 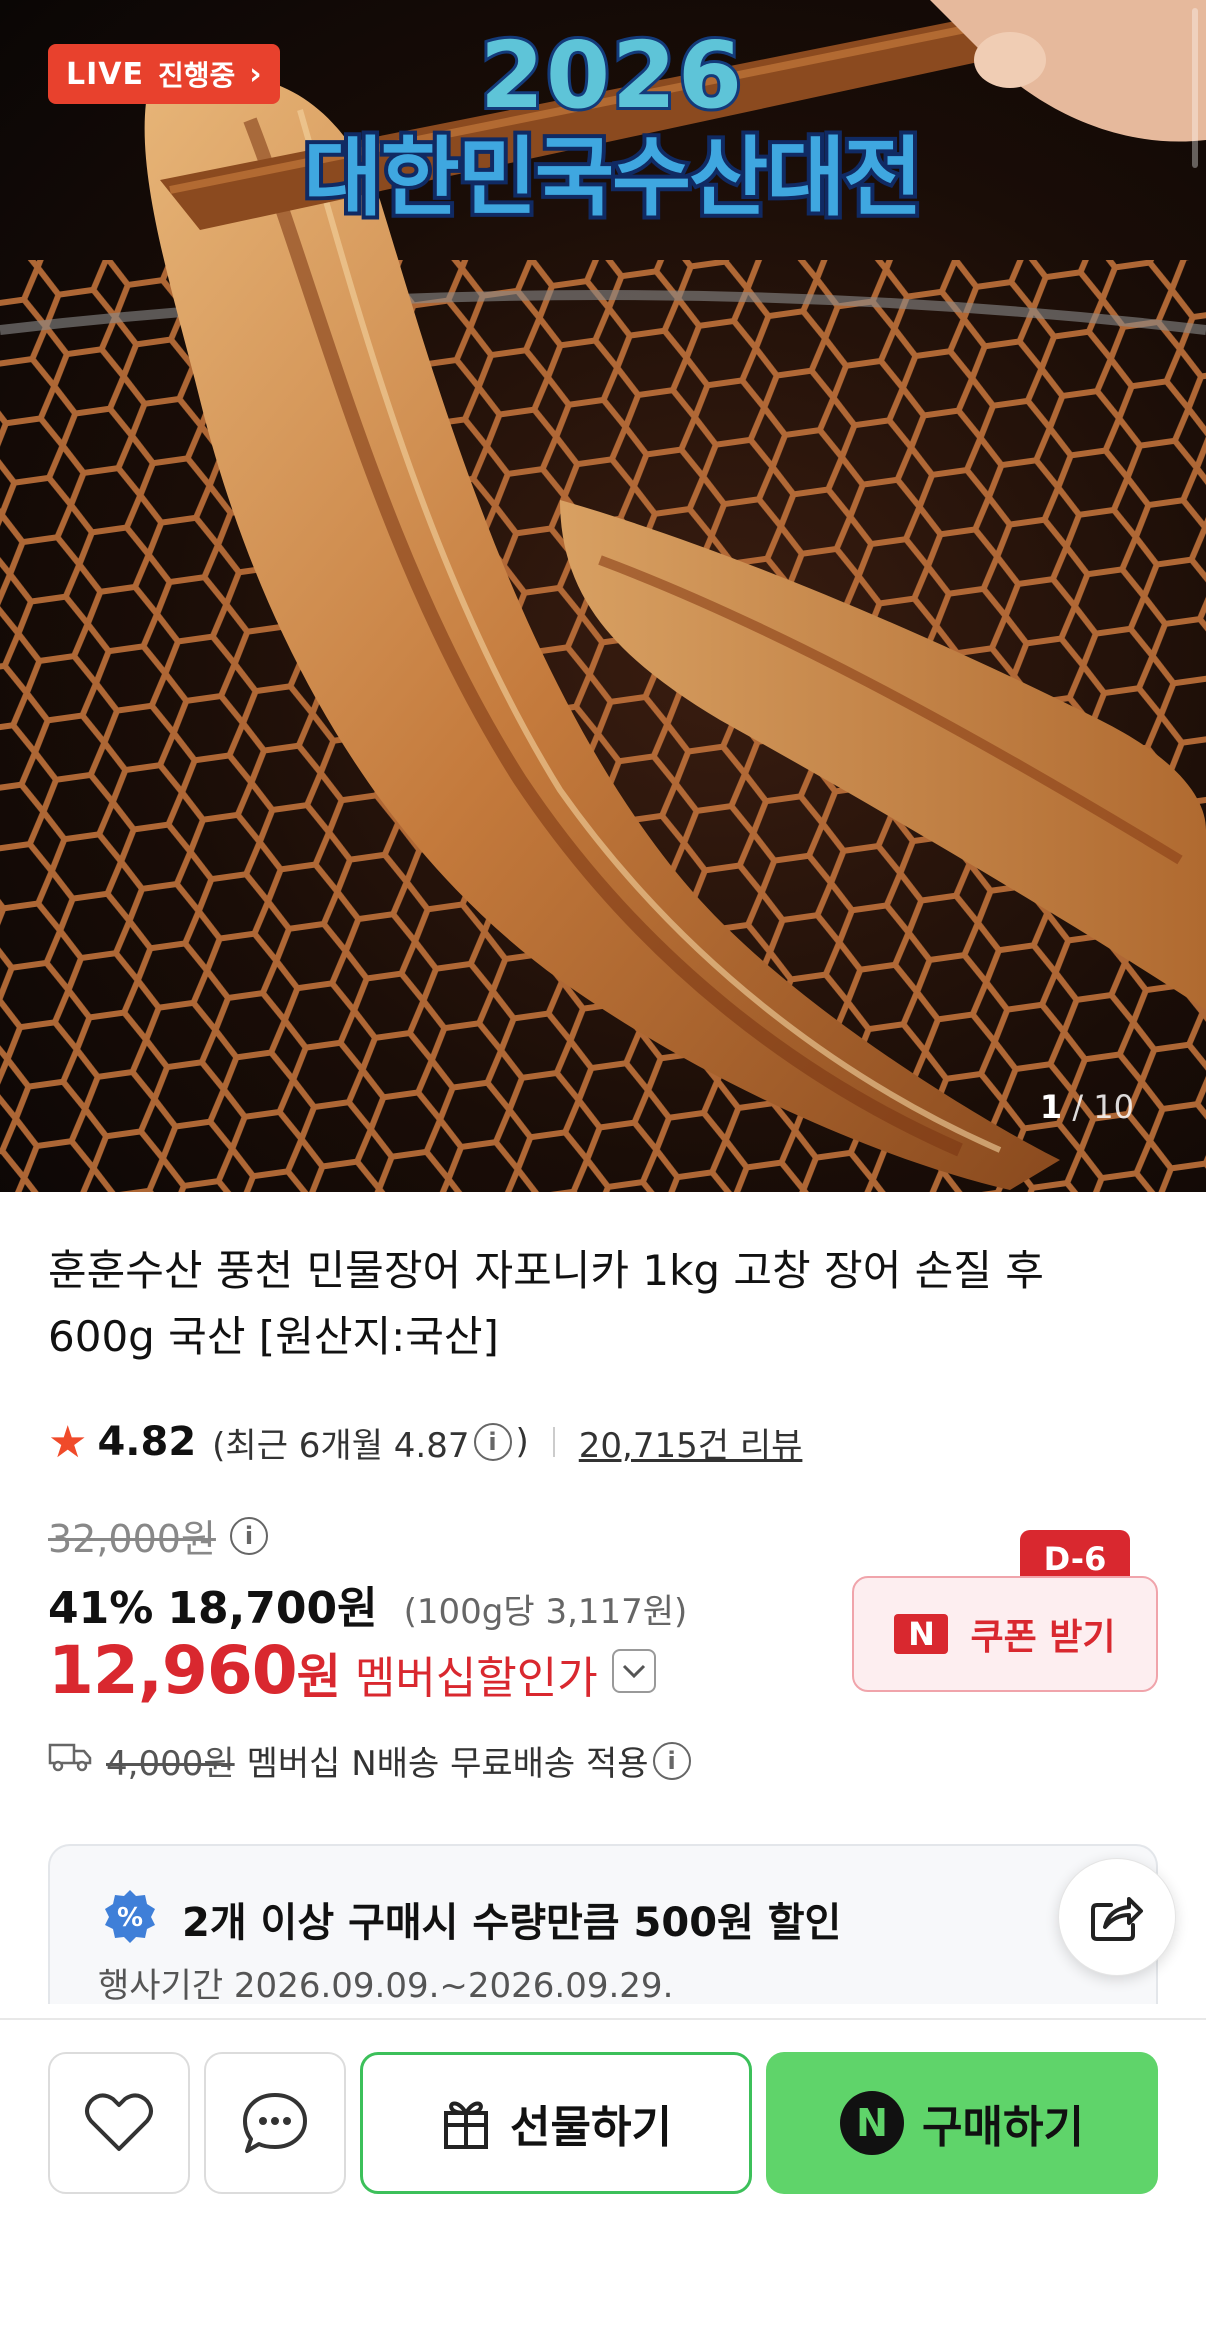 I want to click on sale-price-row: 41% 18,700원 (100g당 3,117원), so click(x=367, y=1604).